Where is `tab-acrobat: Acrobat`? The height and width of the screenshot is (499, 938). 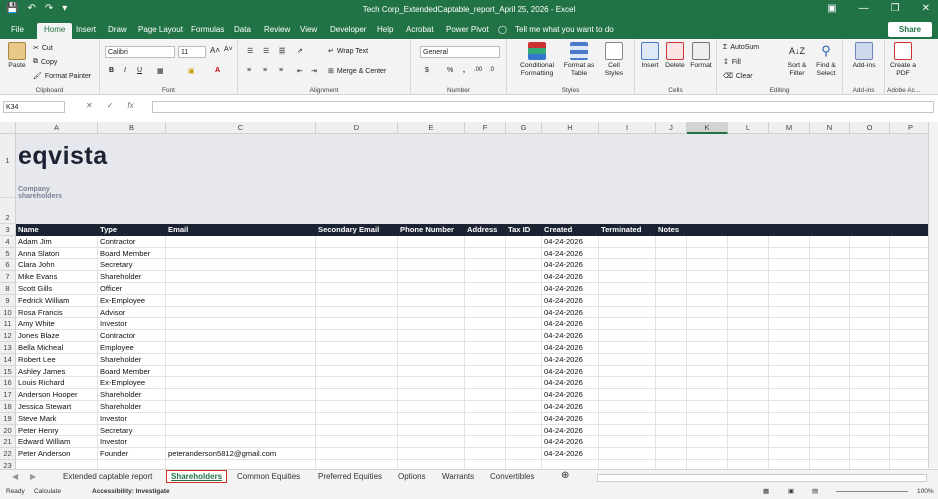 tab-acrobat: Acrobat is located at coordinates (420, 29).